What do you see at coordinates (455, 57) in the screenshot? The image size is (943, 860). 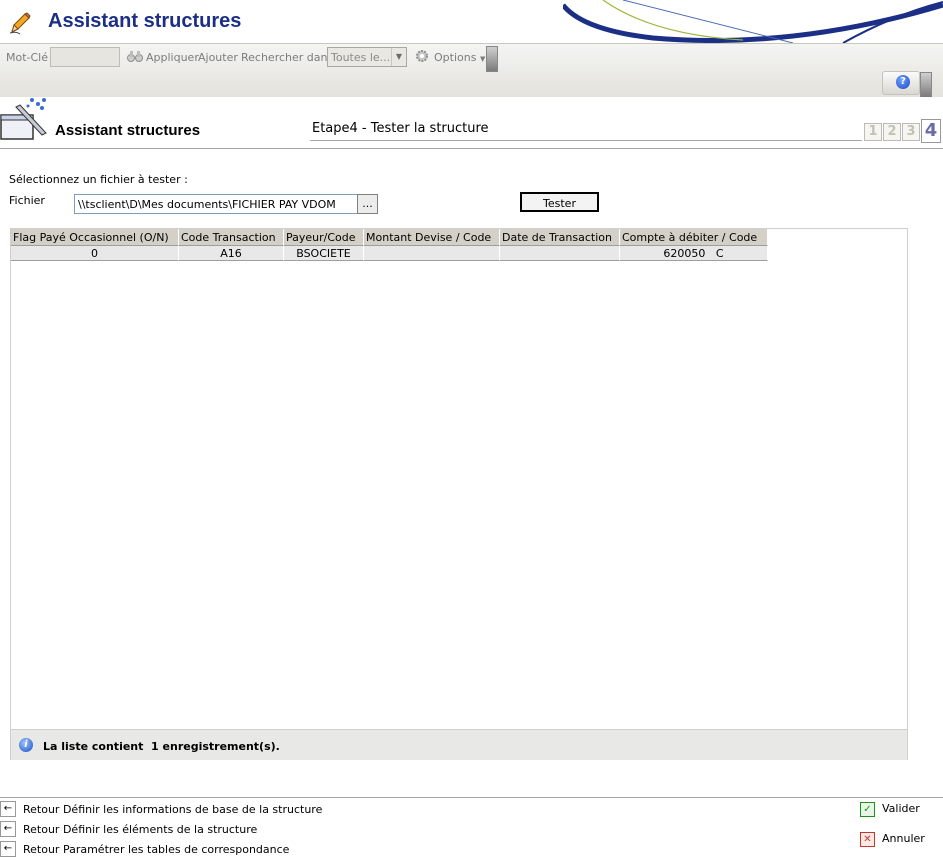 I see `options-label: Options` at bounding box center [455, 57].